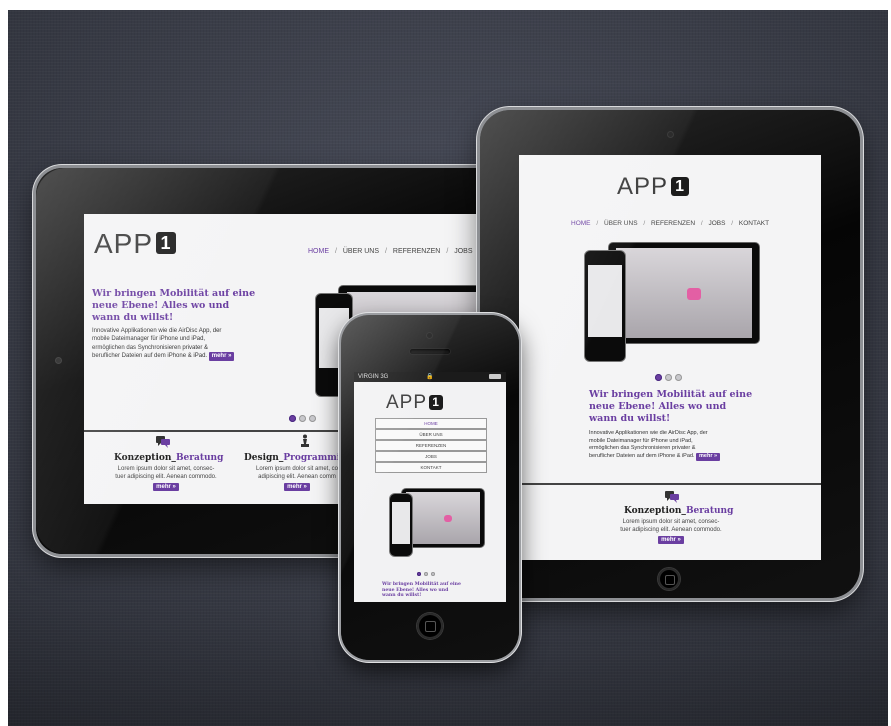 The height and width of the screenshot is (726, 891). What do you see at coordinates (754, 223) in the screenshot?
I see `nav-kontakt: KONTAKT` at bounding box center [754, 223].